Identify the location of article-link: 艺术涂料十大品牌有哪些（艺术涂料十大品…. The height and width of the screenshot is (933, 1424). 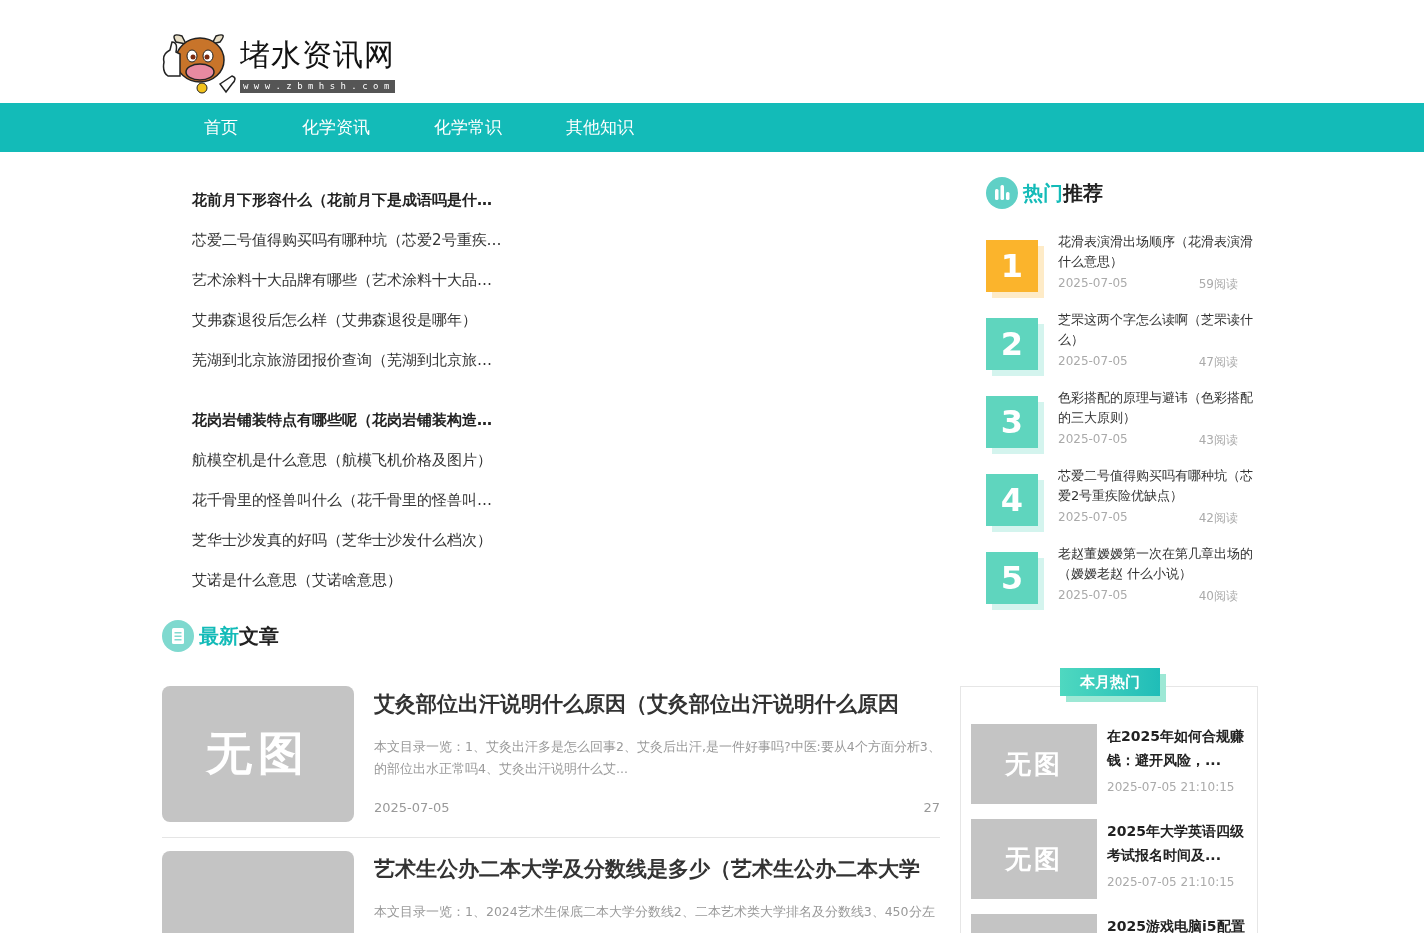
(566, 280).